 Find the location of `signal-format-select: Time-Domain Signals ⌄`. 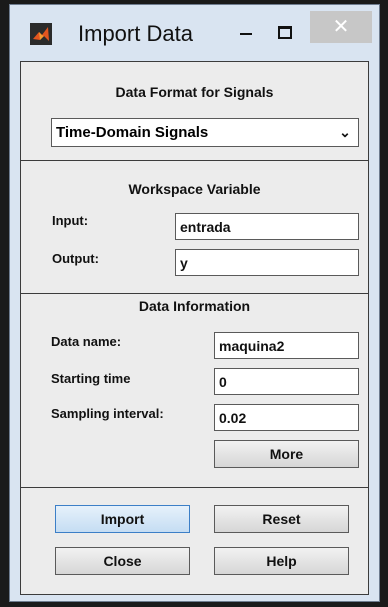

signal-format-select: Time-Domain Signals ⌄ is located at coordinates (205, 132).